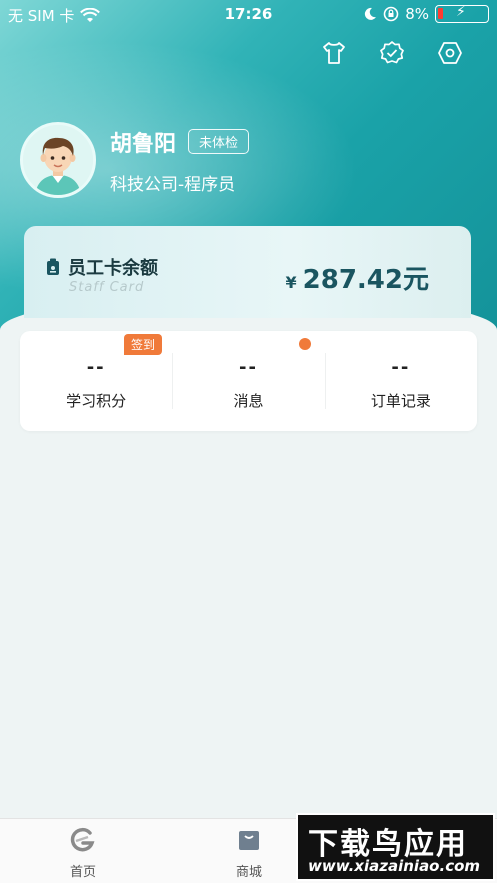 Image resolution: width=497 pixels, height=883 pixels. What do you see at coordinates (180, 160) in the screenshot?
I see `profile-info: 胡鲁阳 未体检 科技公司-程序员` at bounding box center [180, 160].